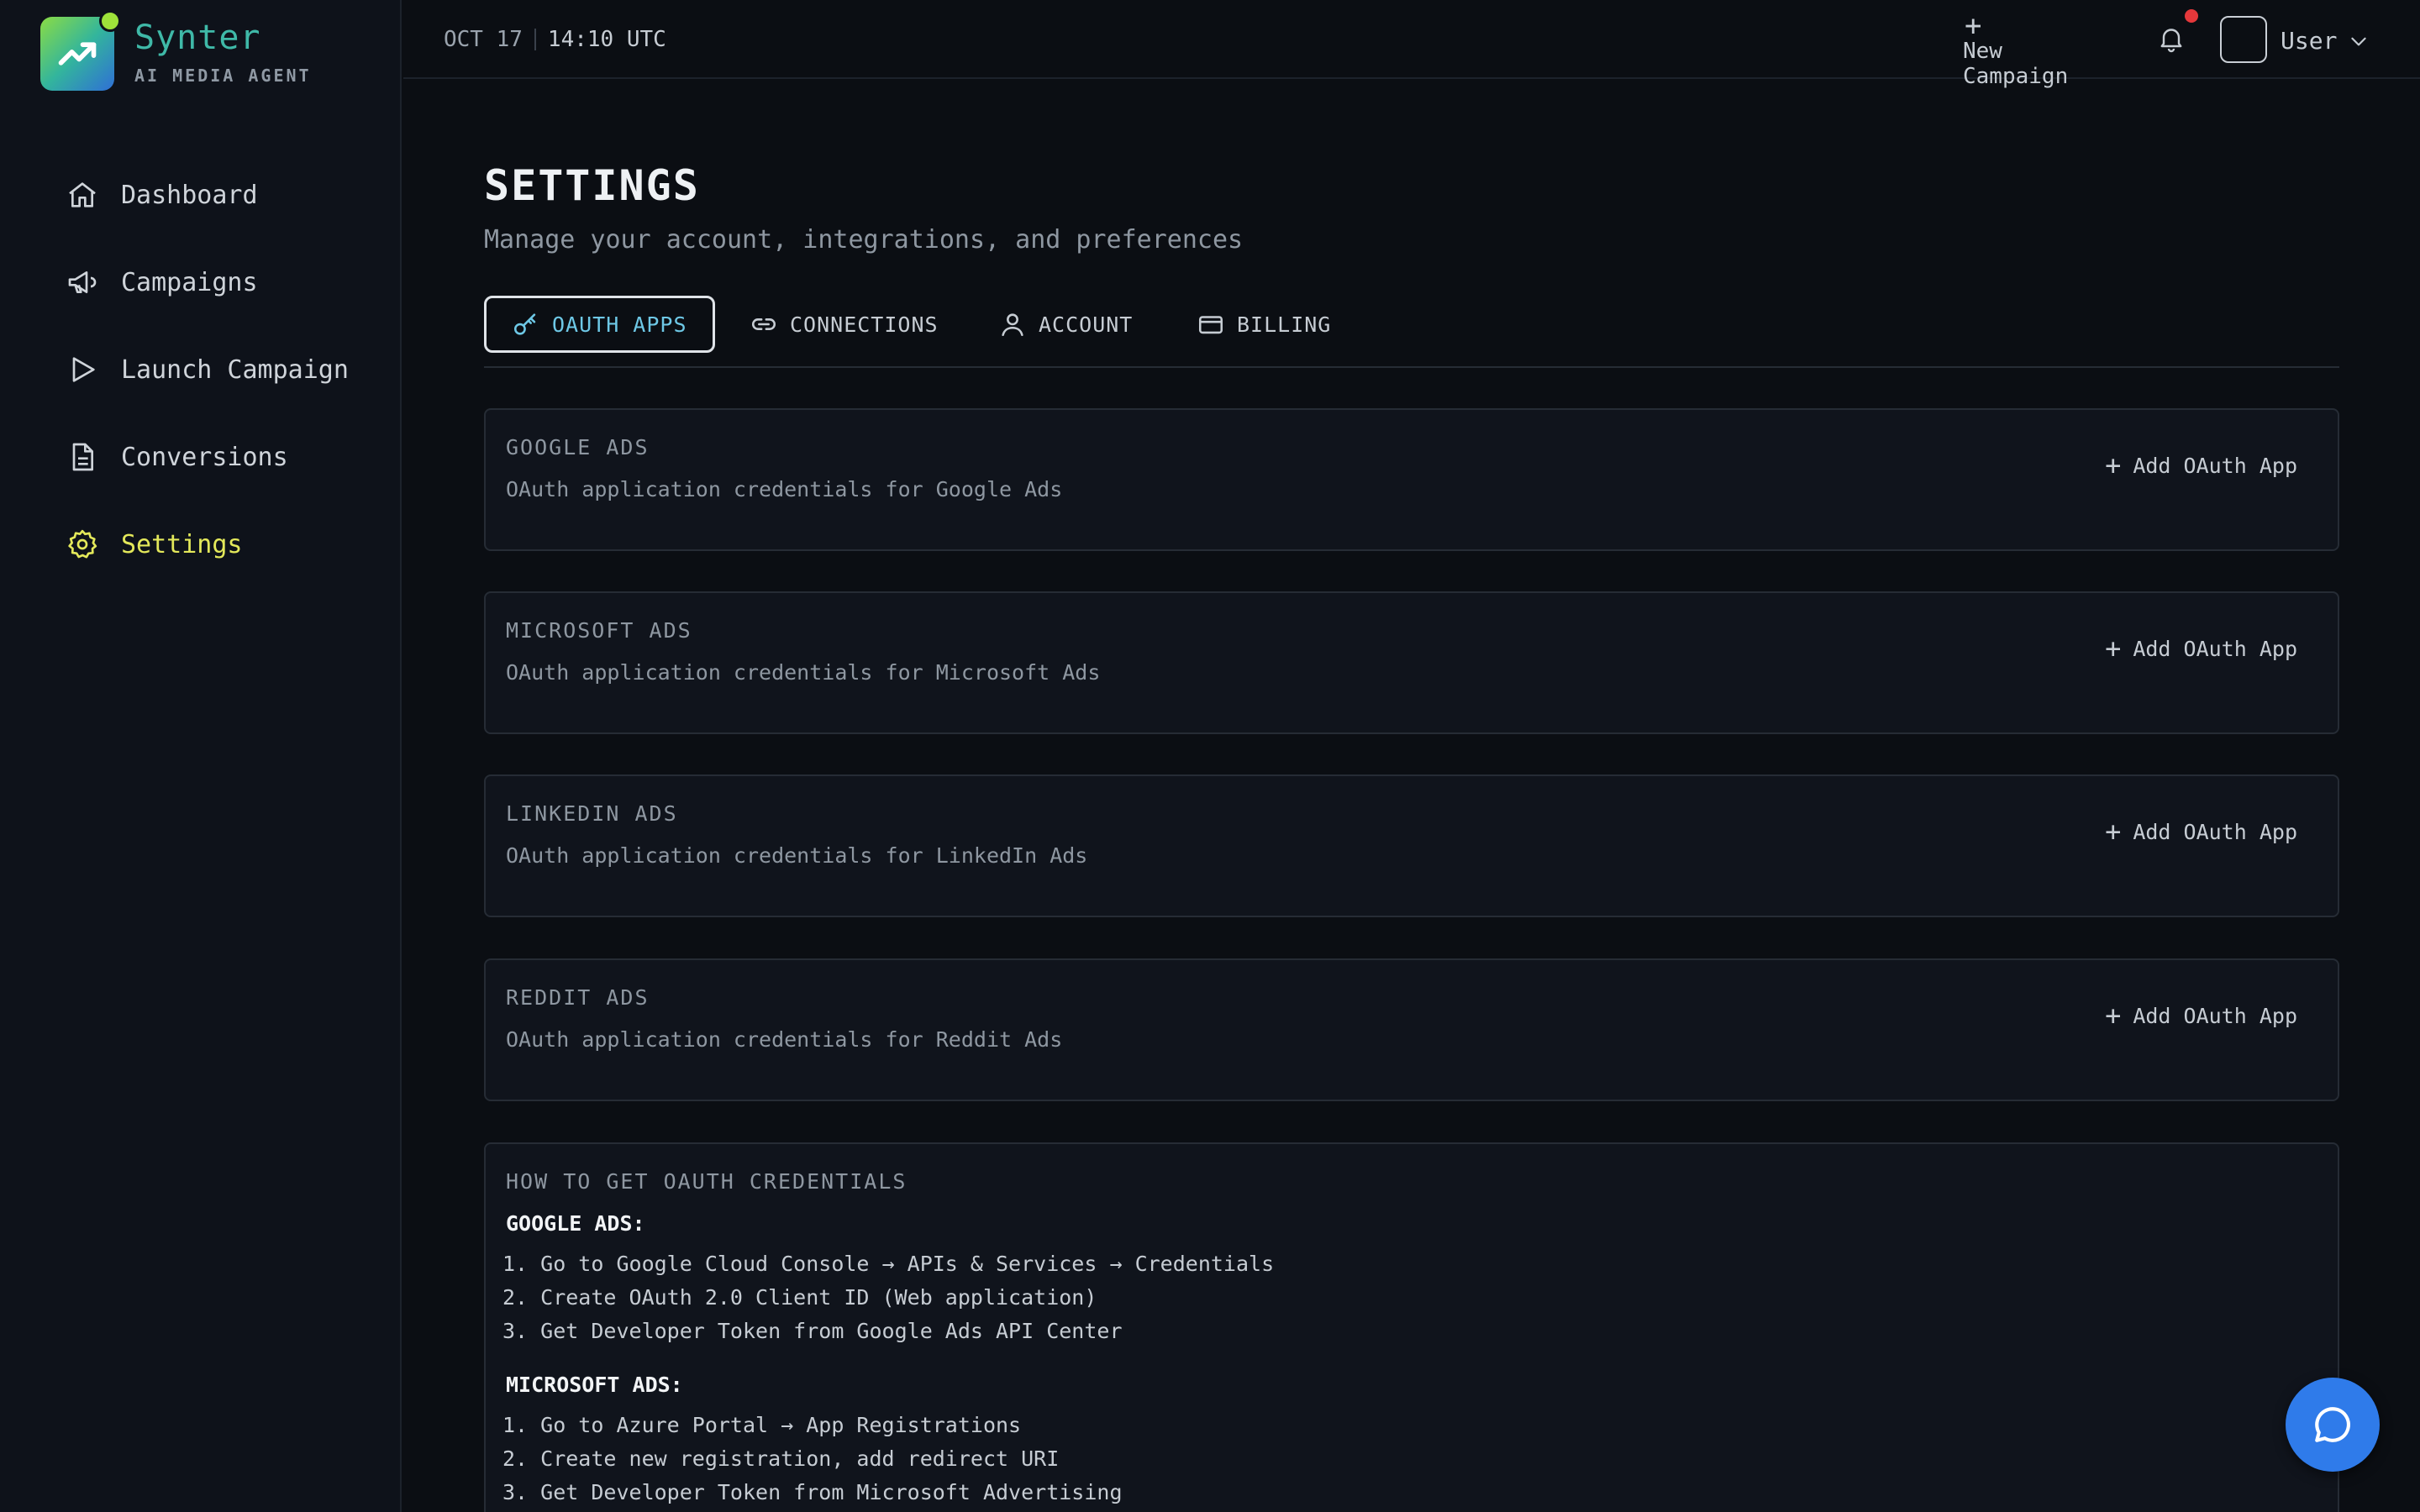 The width and height of the screenshot is (2420, 1512). What do you see at coordinates (1086, 324) in the screenshot?
I see `tab-label: ACCOUNT` at bounding box center [1086, 324].